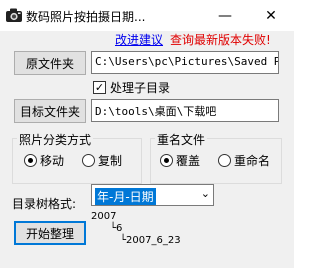  I want to click on target-path-field: D:\tools\桌面\下载吧, so click(185, 110).